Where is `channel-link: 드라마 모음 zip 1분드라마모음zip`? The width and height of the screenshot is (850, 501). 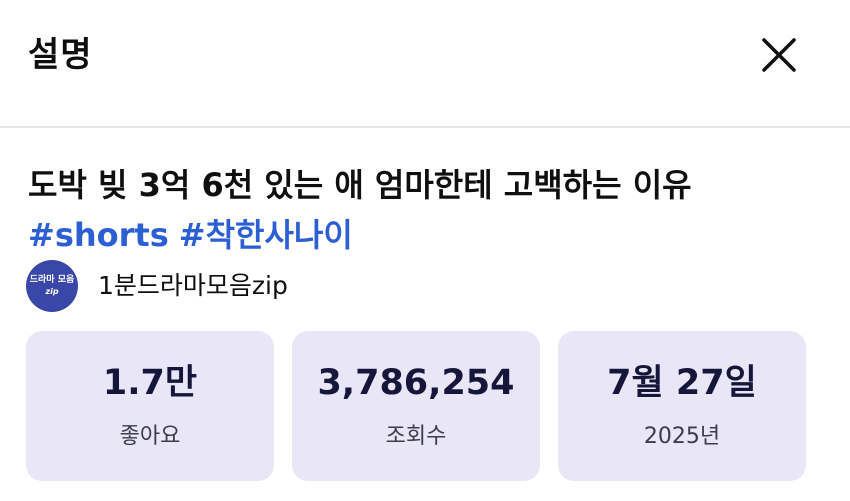
channel-link: 드라마 모음 zip 1분드라마모음zip is located at coordinates (157, 286).